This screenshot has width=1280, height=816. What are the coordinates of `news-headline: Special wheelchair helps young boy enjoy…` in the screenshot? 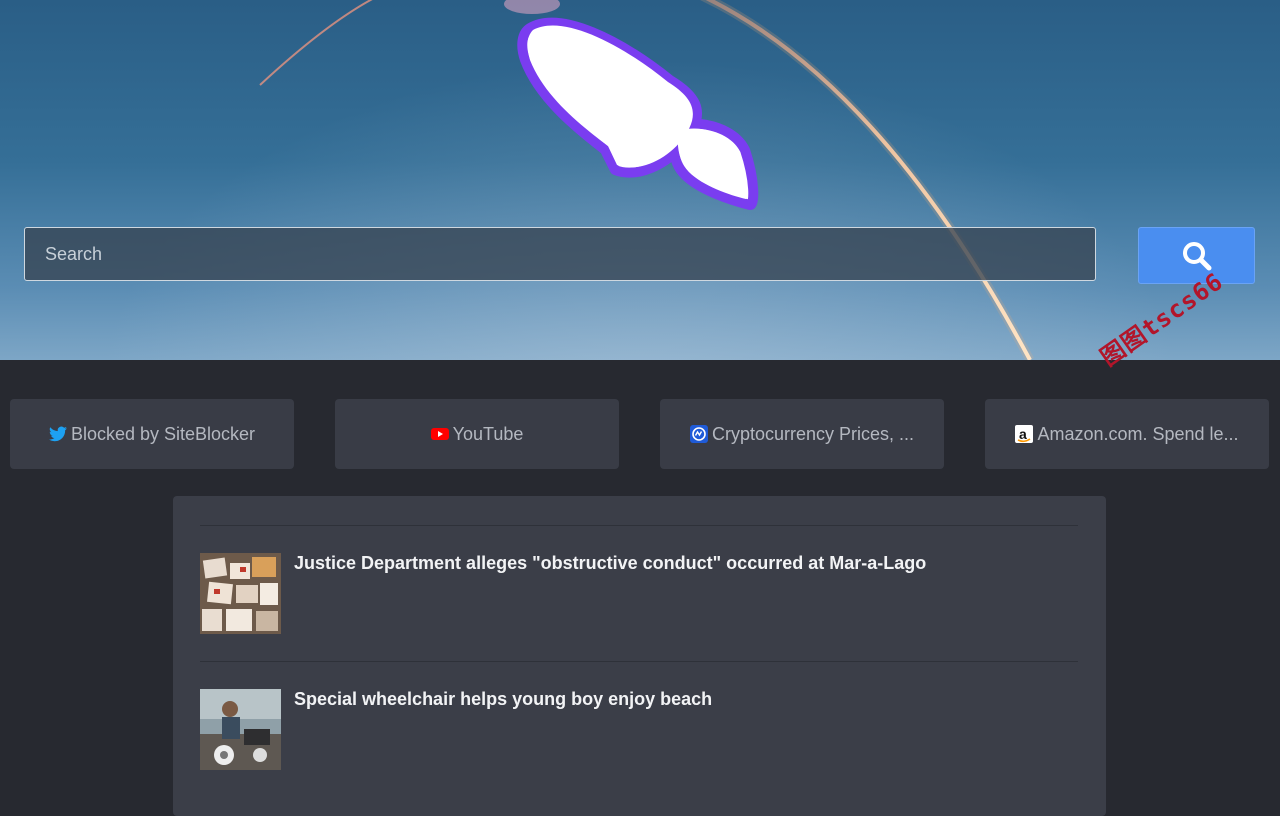 It's located at (503, 699).